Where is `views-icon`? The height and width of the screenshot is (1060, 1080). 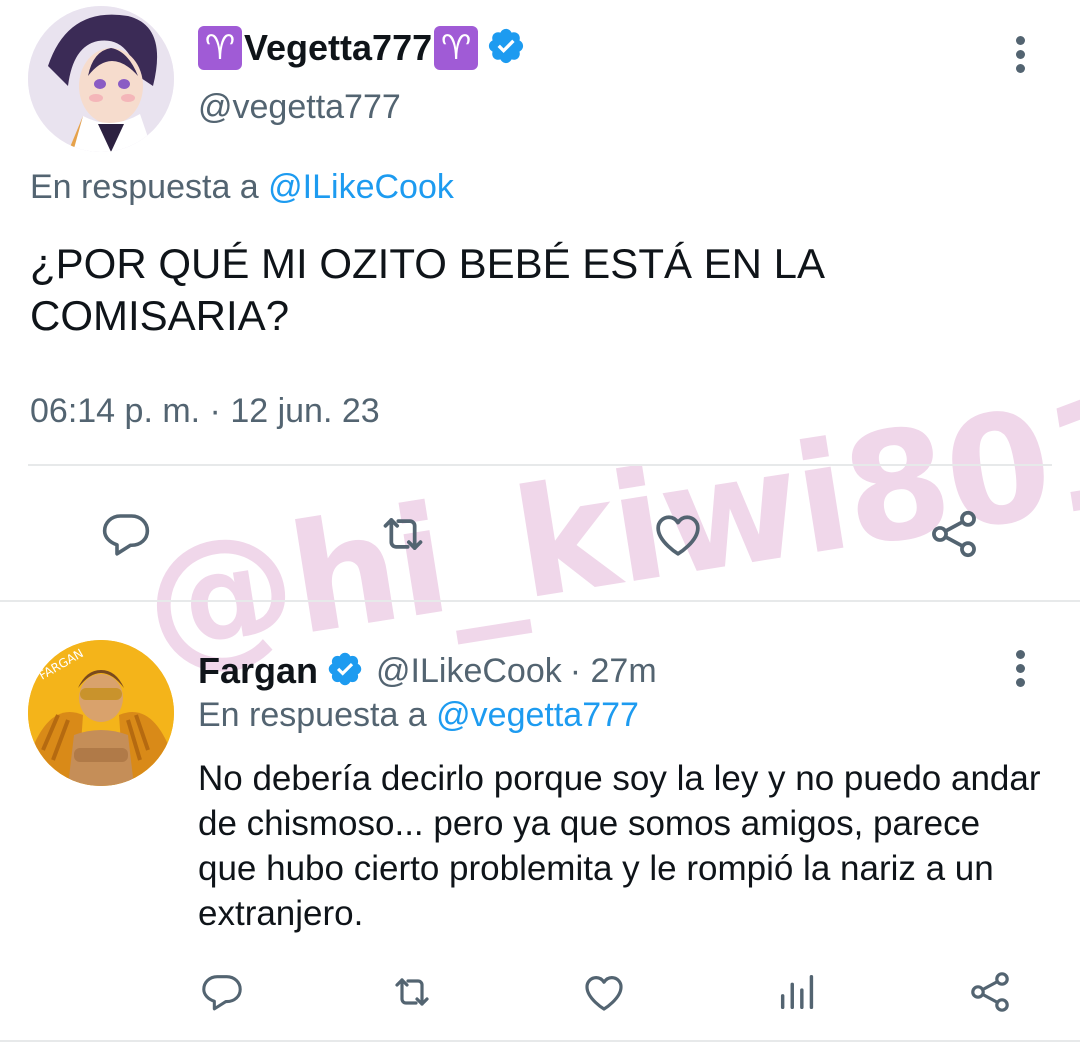
views-icon is located at coordinates (797, 992).